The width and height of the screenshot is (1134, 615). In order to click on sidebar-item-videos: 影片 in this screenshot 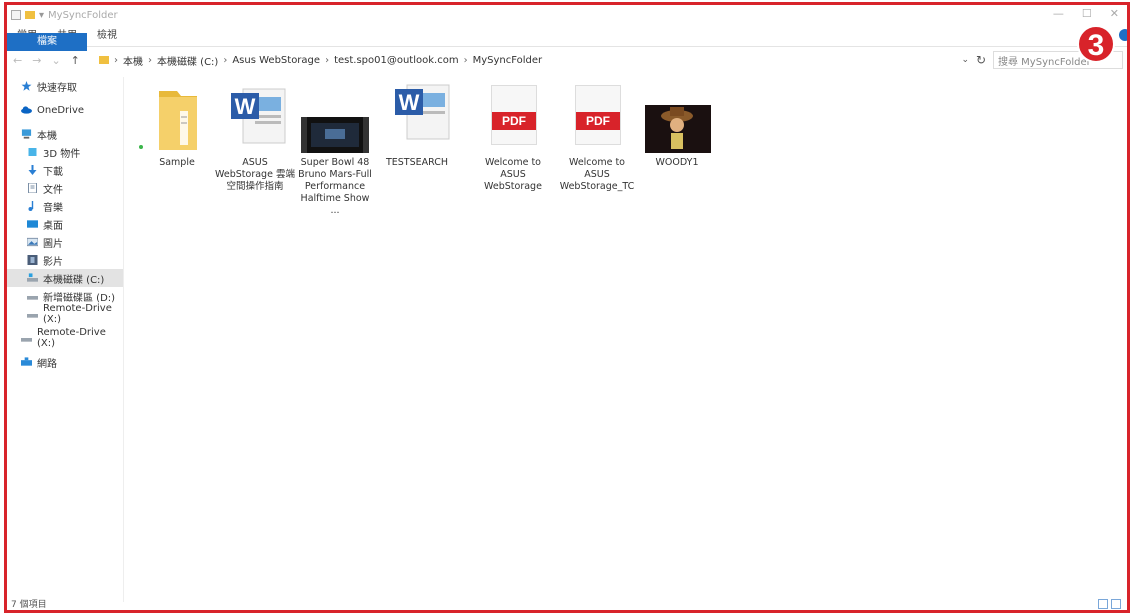, I will do `click(65, 260)`.